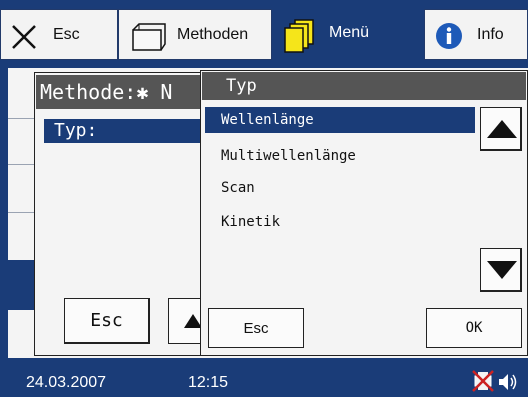  What do you see at coordinates (66, 382) in the screenshot?
I see `status-date: 24.03.2007` at bounding box center [66, 382].